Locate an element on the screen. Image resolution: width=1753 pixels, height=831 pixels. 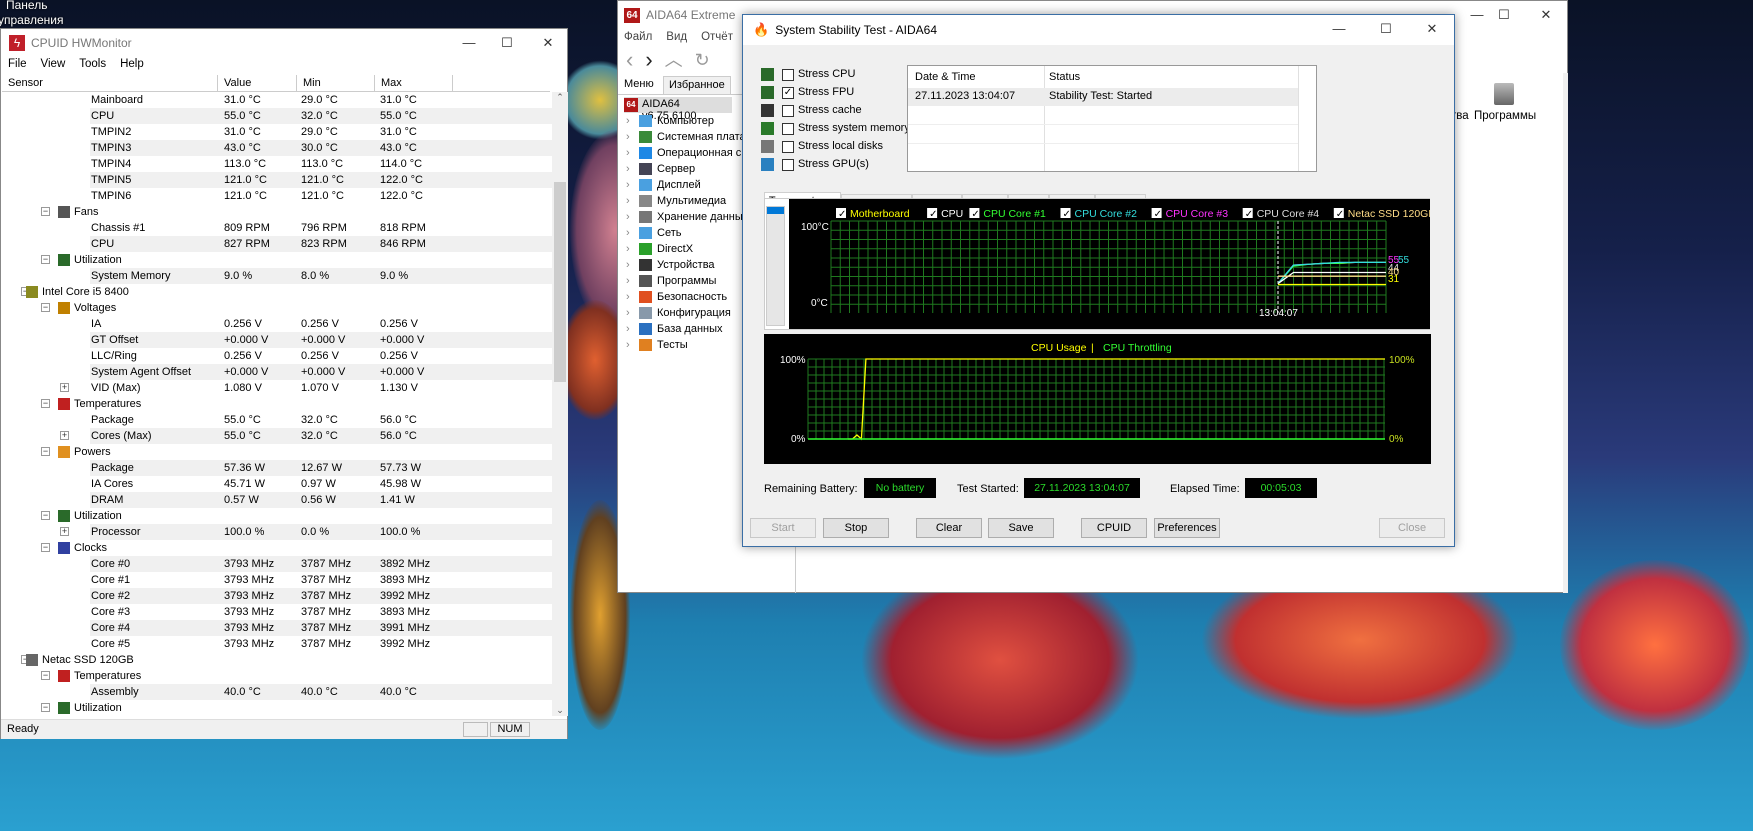
column-value: Value is located at coordinates (257, 83).